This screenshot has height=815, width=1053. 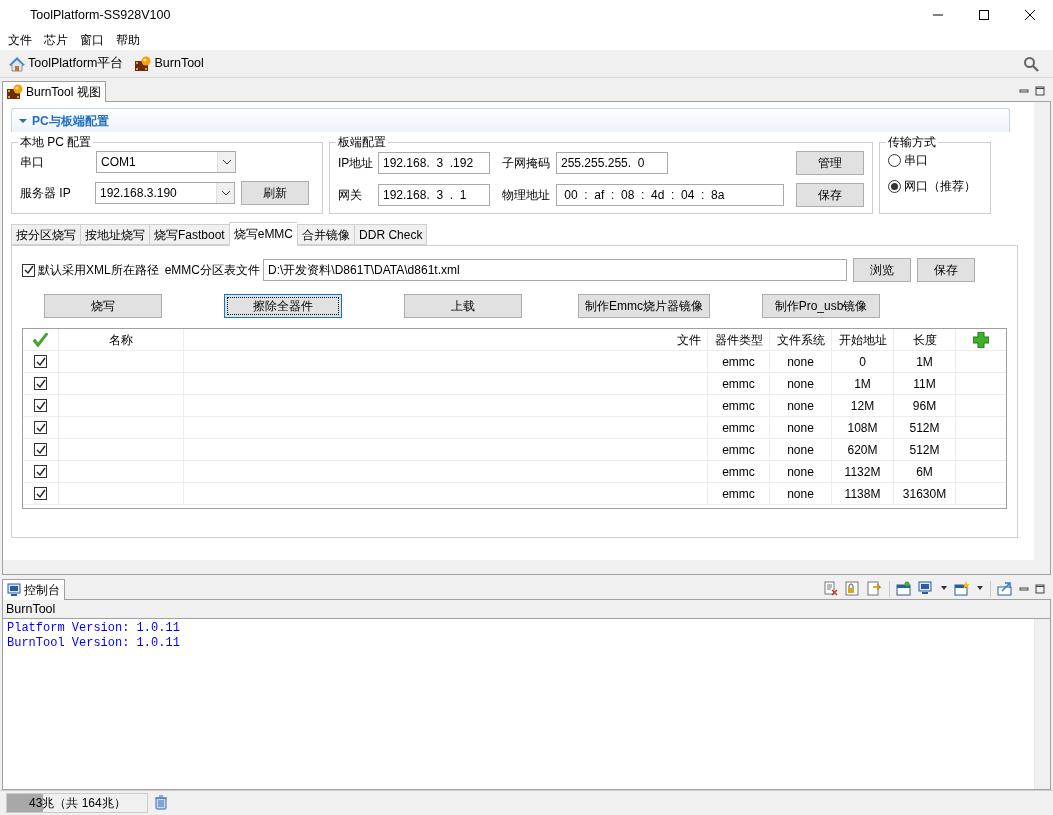 I want to click on view-tab: BurnTool 视图, so click(x=54, y=91).